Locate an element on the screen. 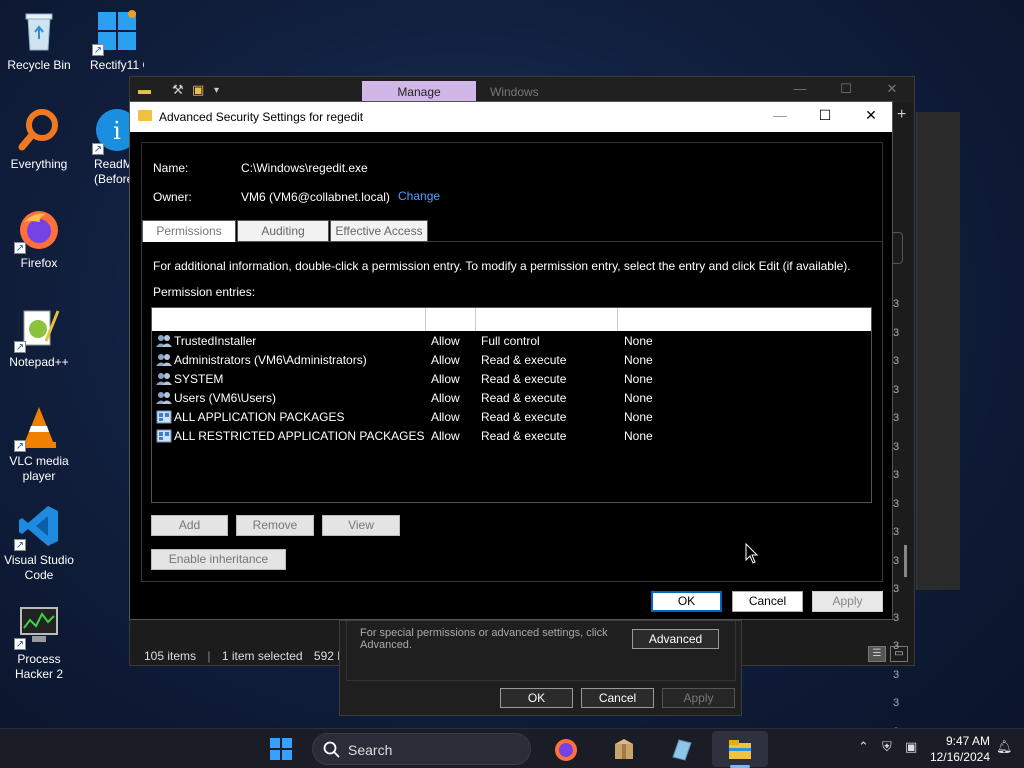 Image resolution: width=1024 pixels, height=768 pixels. start-button-icon is located at coordinates (281, 749).